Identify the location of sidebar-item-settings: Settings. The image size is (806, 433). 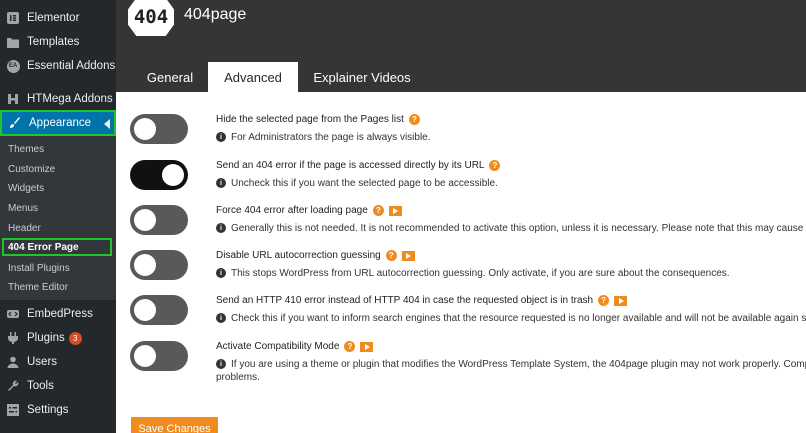
(58, 410).